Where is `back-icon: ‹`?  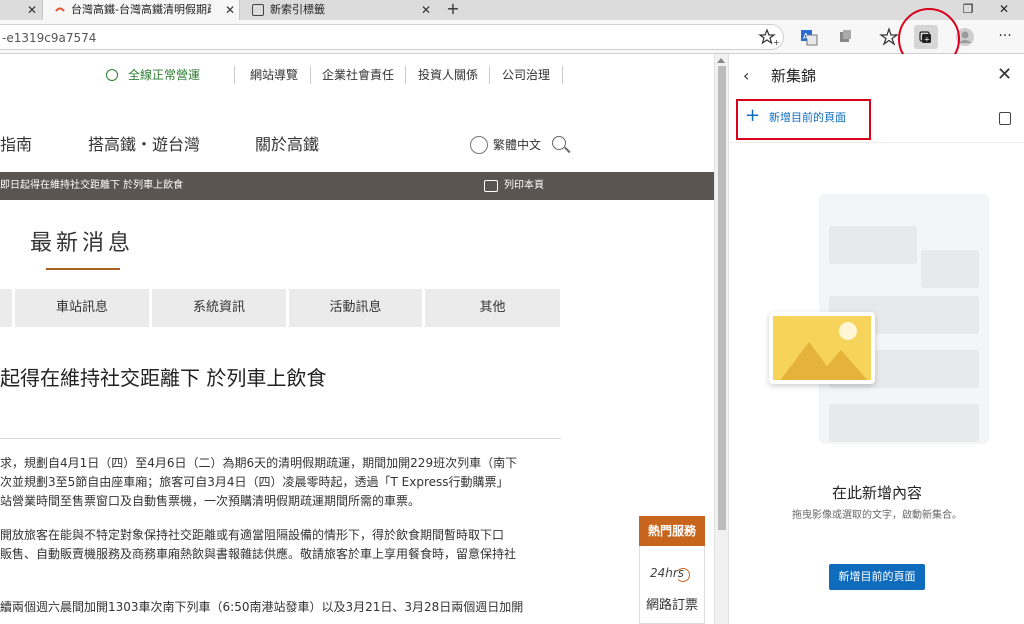 back-icon: ‹ is located at coordinates (746, 76).